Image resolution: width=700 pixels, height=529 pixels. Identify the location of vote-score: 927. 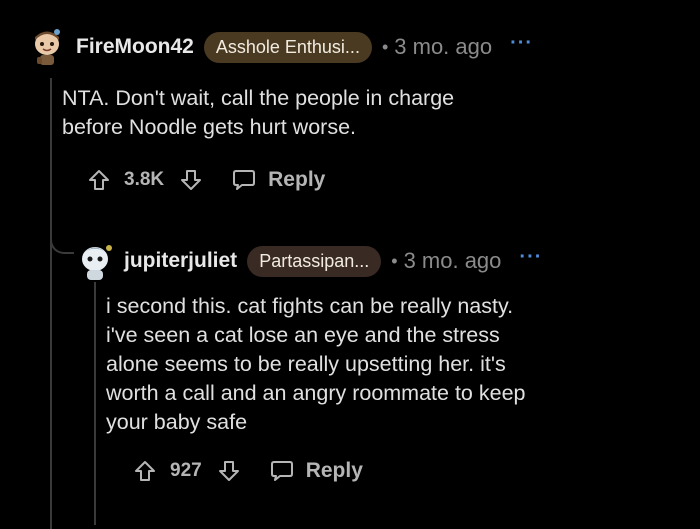
(186, 470).